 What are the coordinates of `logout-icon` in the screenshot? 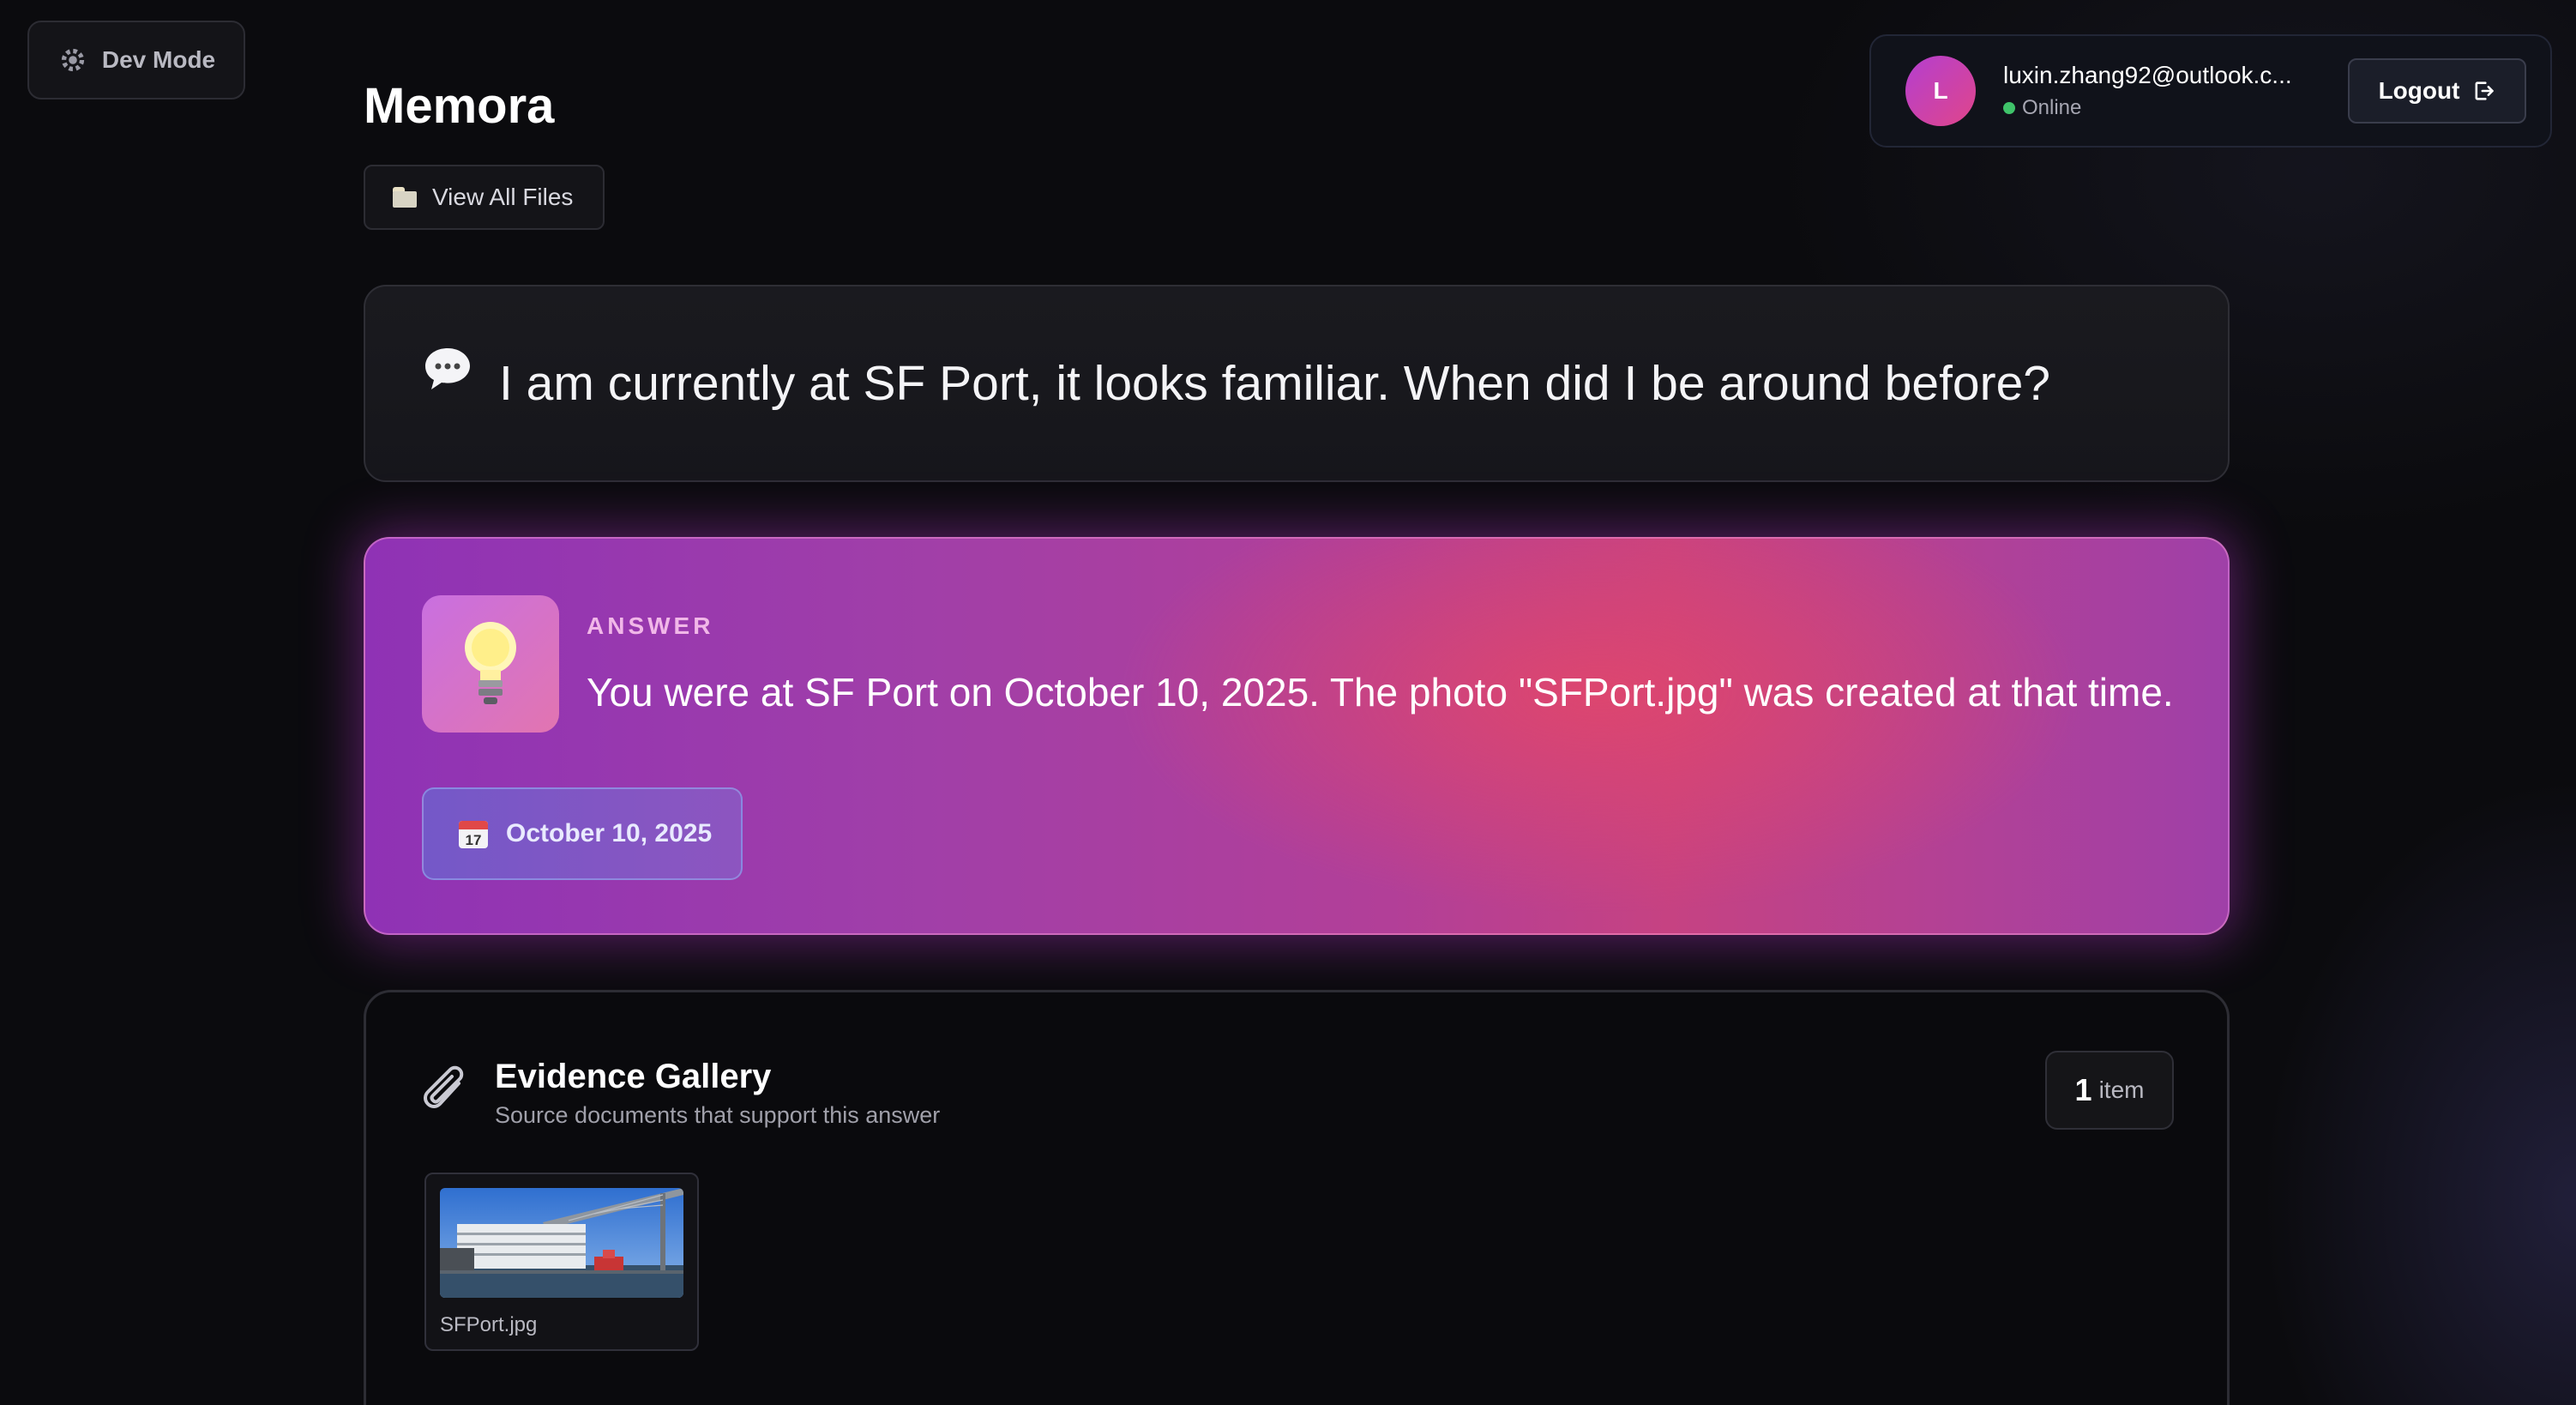 It's located at (2485, 90).